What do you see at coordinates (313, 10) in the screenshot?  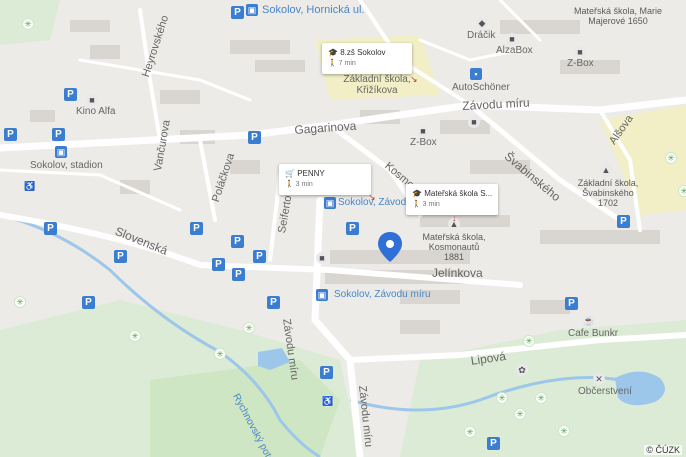 I see `bus-stop-label: Sokolov, Hornická ul.` at bounding box center [313, 10].